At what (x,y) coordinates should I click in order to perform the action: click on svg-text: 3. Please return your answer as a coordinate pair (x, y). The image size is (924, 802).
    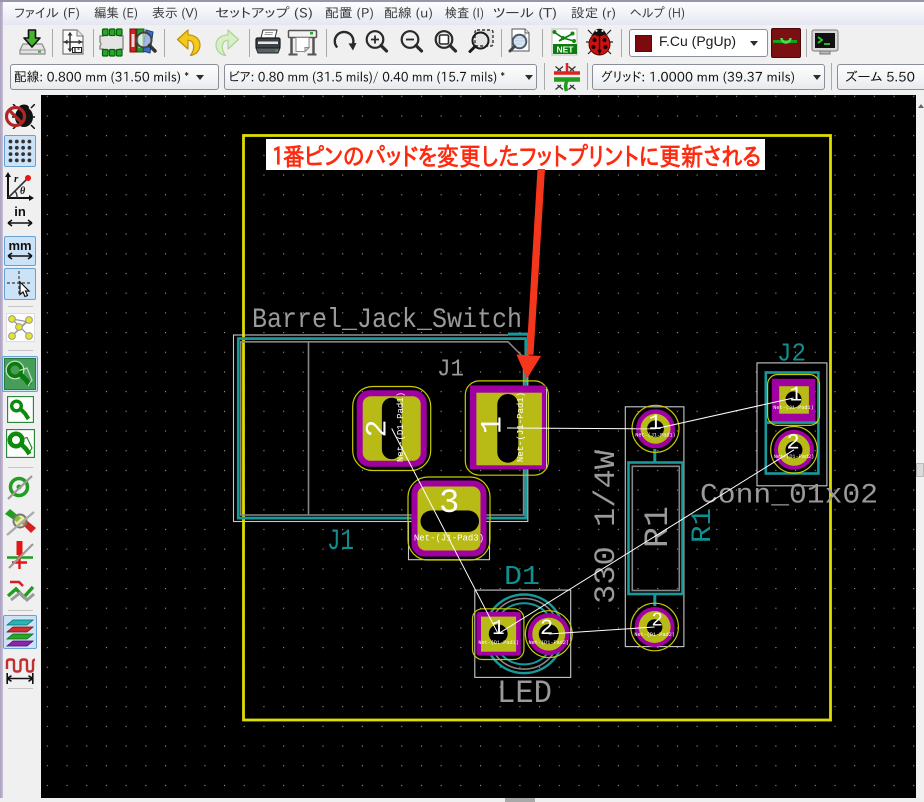
    Looking at the image, I should click on (449, 504).